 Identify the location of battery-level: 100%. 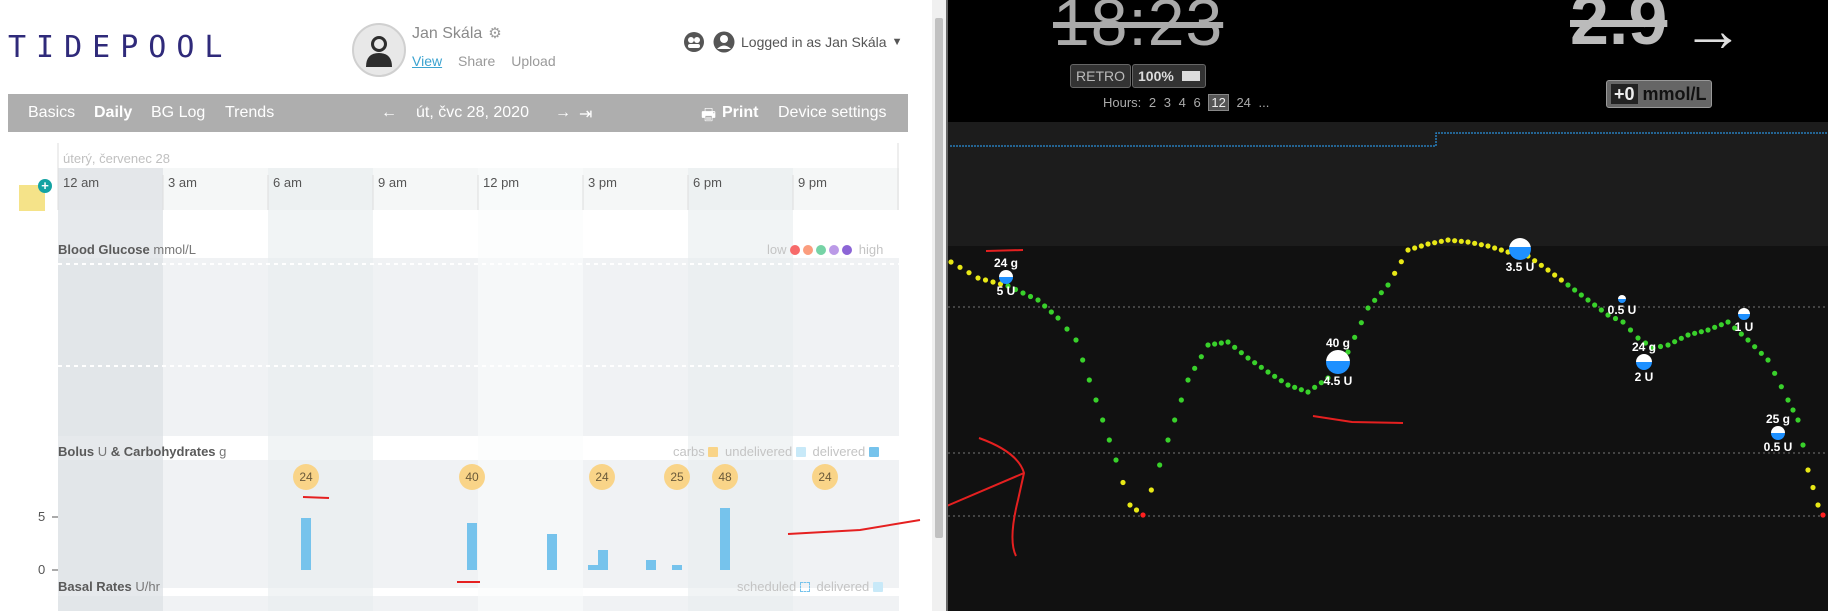
(1156, 76).